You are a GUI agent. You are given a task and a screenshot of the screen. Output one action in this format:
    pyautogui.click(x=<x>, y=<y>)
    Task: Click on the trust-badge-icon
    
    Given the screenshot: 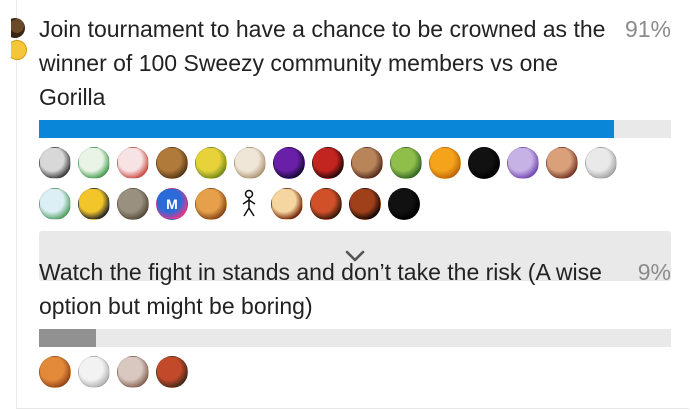 What is the action you would take?
    pyautogui.click(x=19, y=50)
    